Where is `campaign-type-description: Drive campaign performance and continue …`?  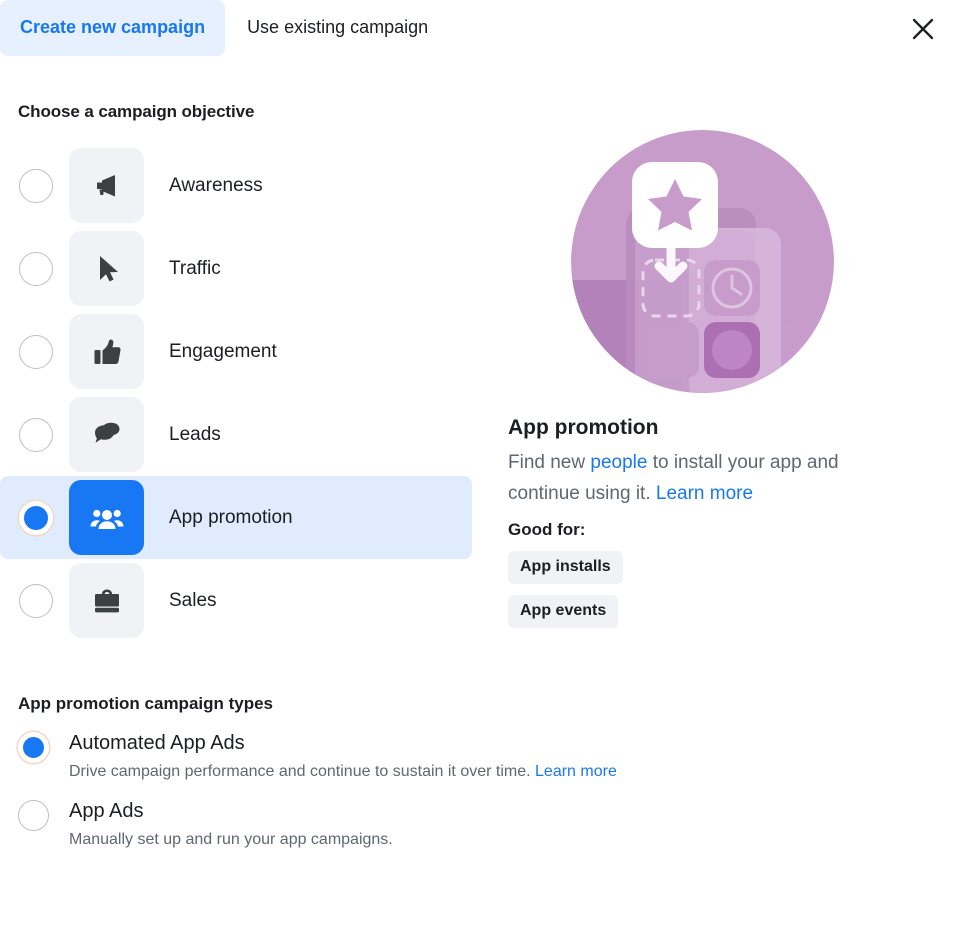
campaign-type-description: Drive campaign performance and continue … is located at coordinates (343, 771).